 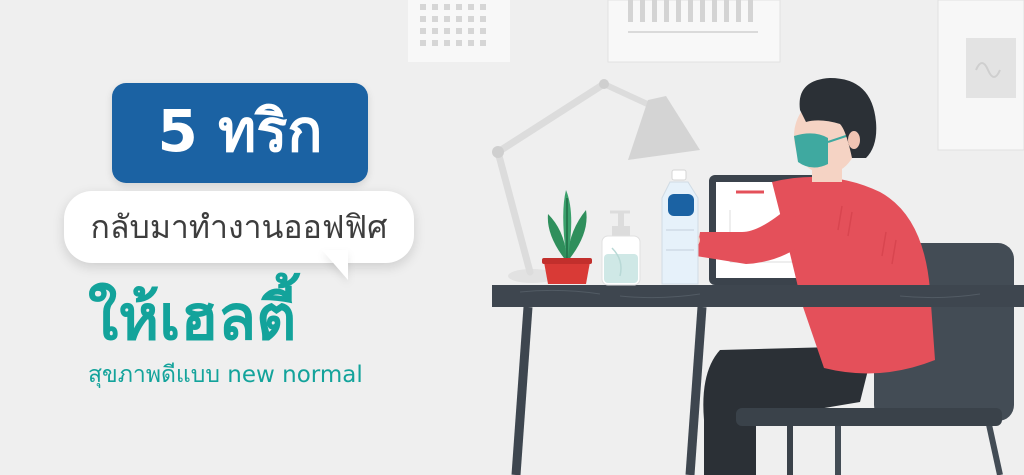 I want to click on wall-frame-right, so click(x=980, y=75).